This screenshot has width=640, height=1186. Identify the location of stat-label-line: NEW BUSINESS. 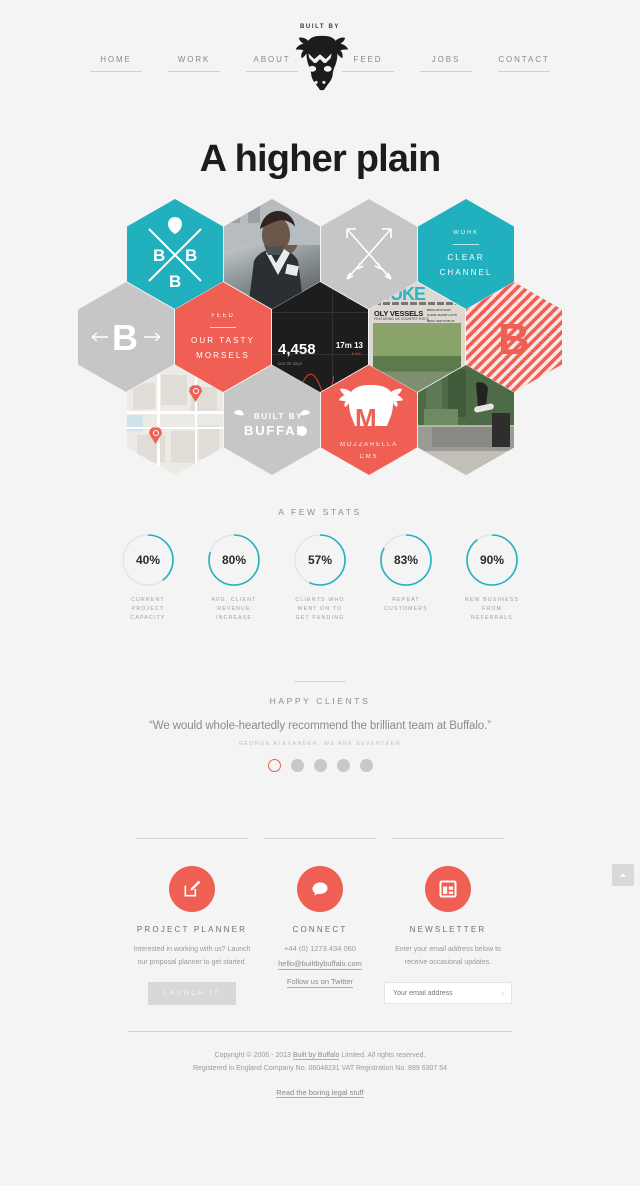
(492, 600).